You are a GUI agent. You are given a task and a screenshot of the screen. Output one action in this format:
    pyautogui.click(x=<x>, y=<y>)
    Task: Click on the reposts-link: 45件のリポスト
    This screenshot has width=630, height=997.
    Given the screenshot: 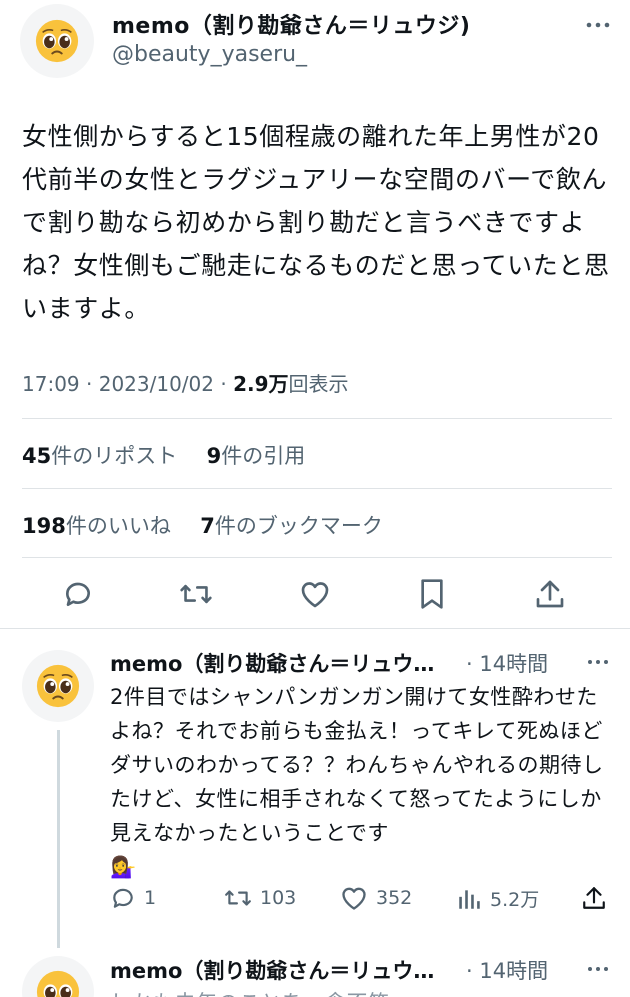 What is the action you would take?
    pyautogui.click(x=99, y=456)
    